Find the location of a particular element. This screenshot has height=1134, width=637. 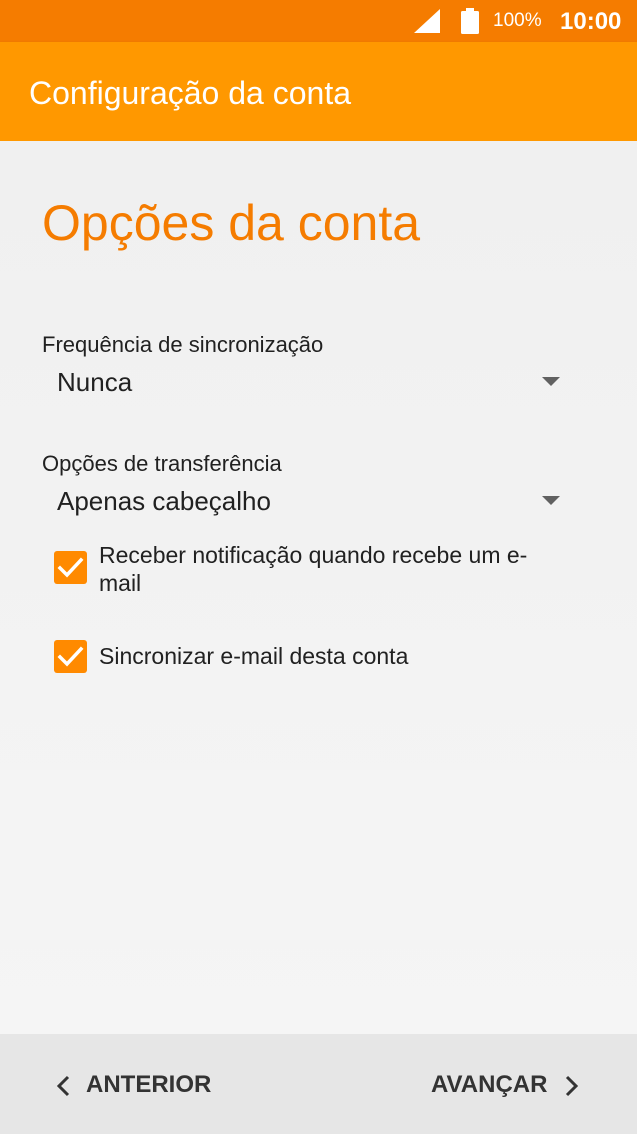

next-button-label: AVANÇAR is located at coordinates (489, 1084).